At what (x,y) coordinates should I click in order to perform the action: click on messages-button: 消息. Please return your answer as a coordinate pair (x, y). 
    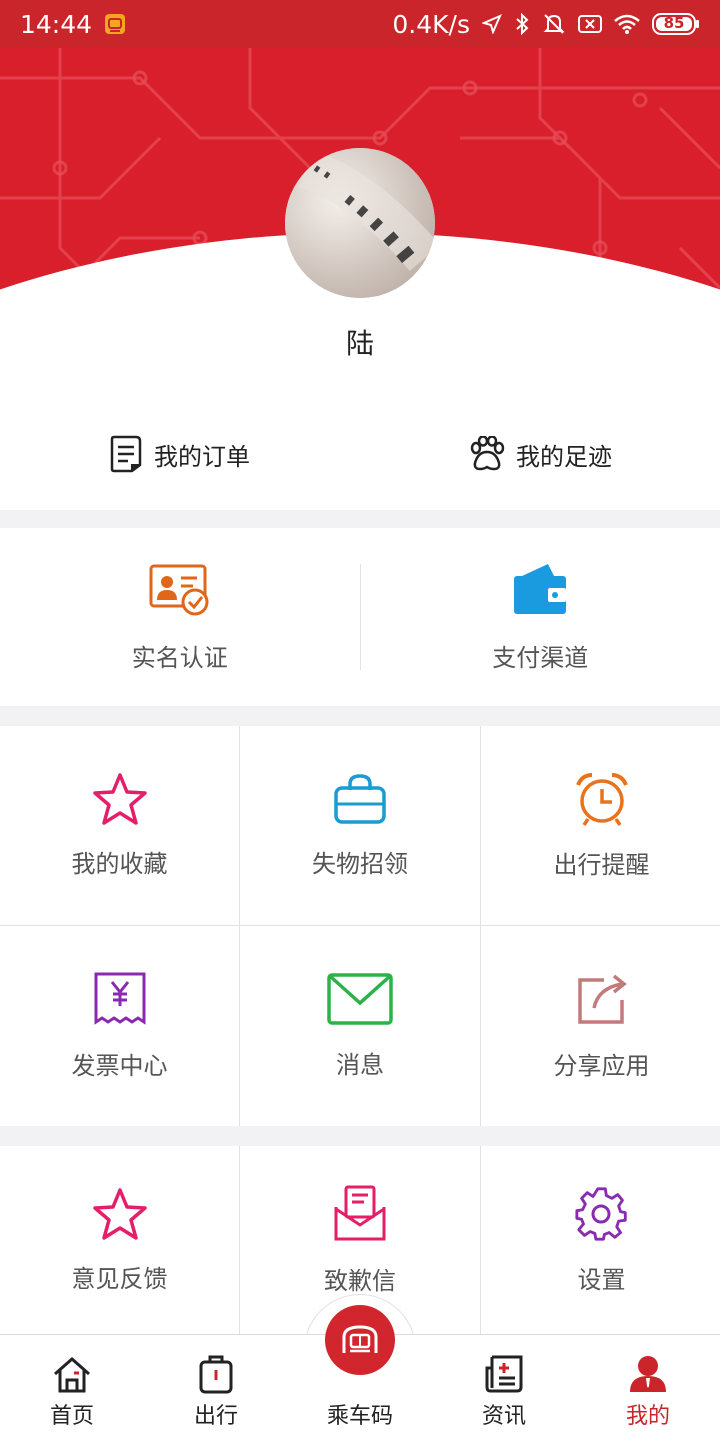
    Looking at the image, I should click on (360, 1026).